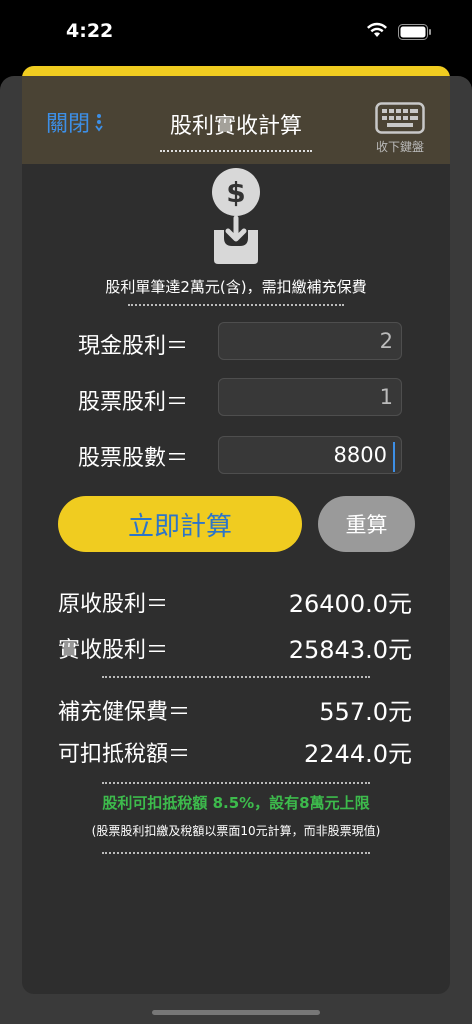  I want to click on notes-divider, so click(236, 853).